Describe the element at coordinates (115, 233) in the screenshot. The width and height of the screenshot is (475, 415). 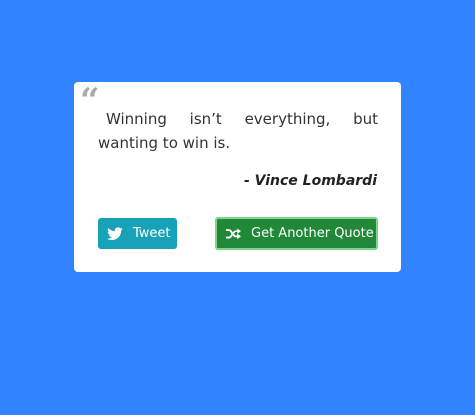
I see `twitter-icon` at that location.